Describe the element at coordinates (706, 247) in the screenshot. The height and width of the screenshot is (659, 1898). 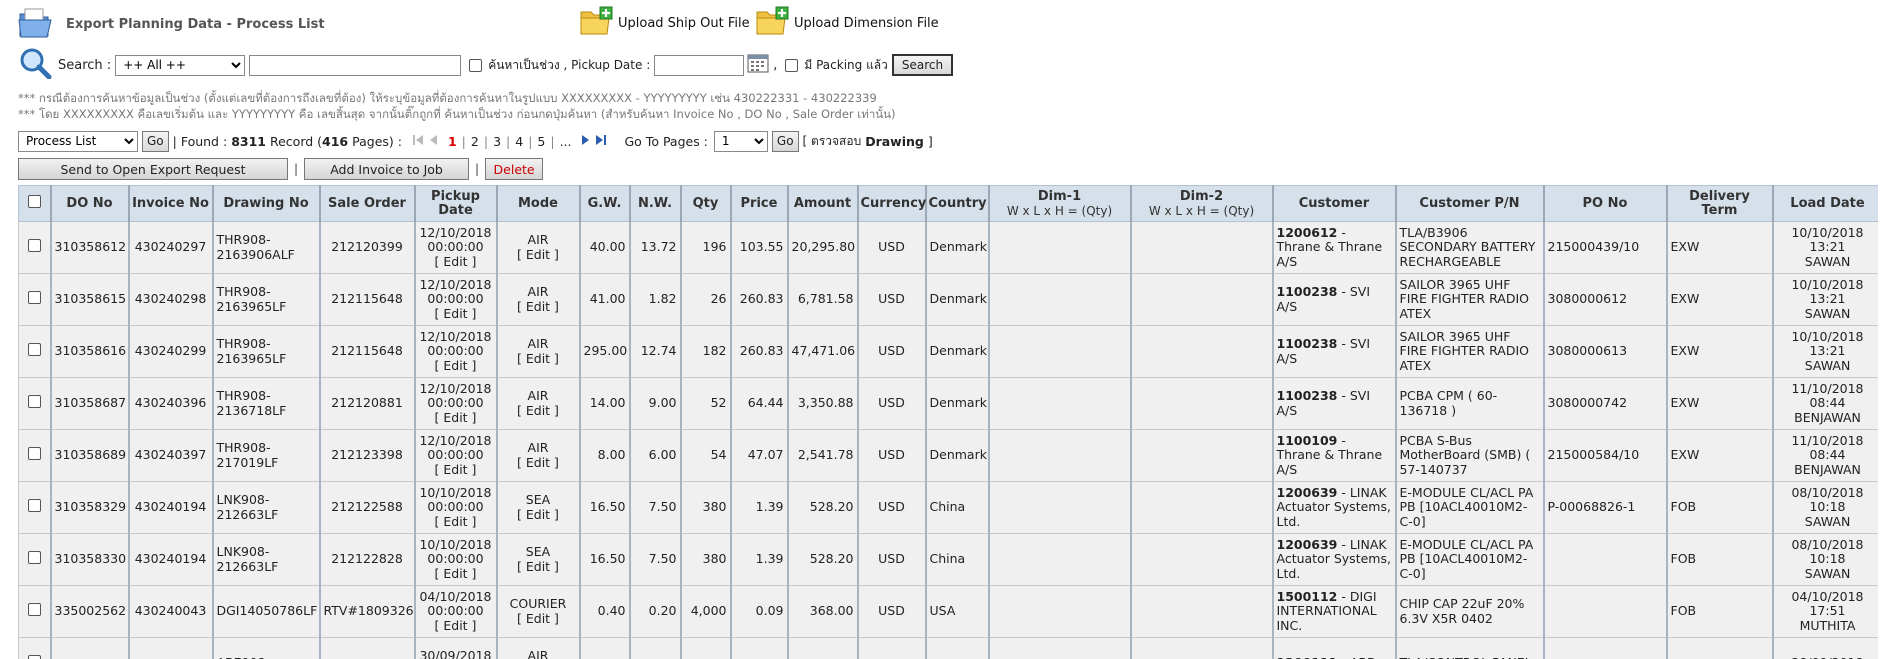
I see `cell-qty: 196` at that location.